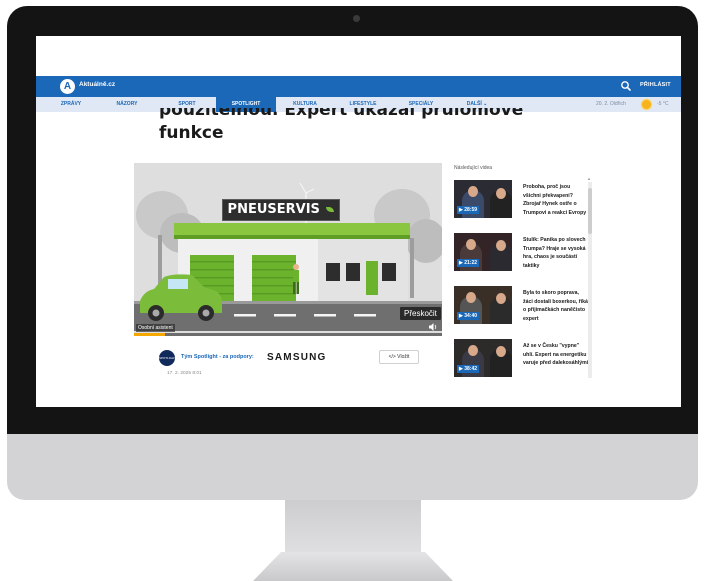 Image resolution: width=705 pixels, height=581 pixels. What do you see at coordinates (611, 104) in the screenshot?
I see `nav-date: 20. 2. Oldřich` at bounding box center [611, 104].